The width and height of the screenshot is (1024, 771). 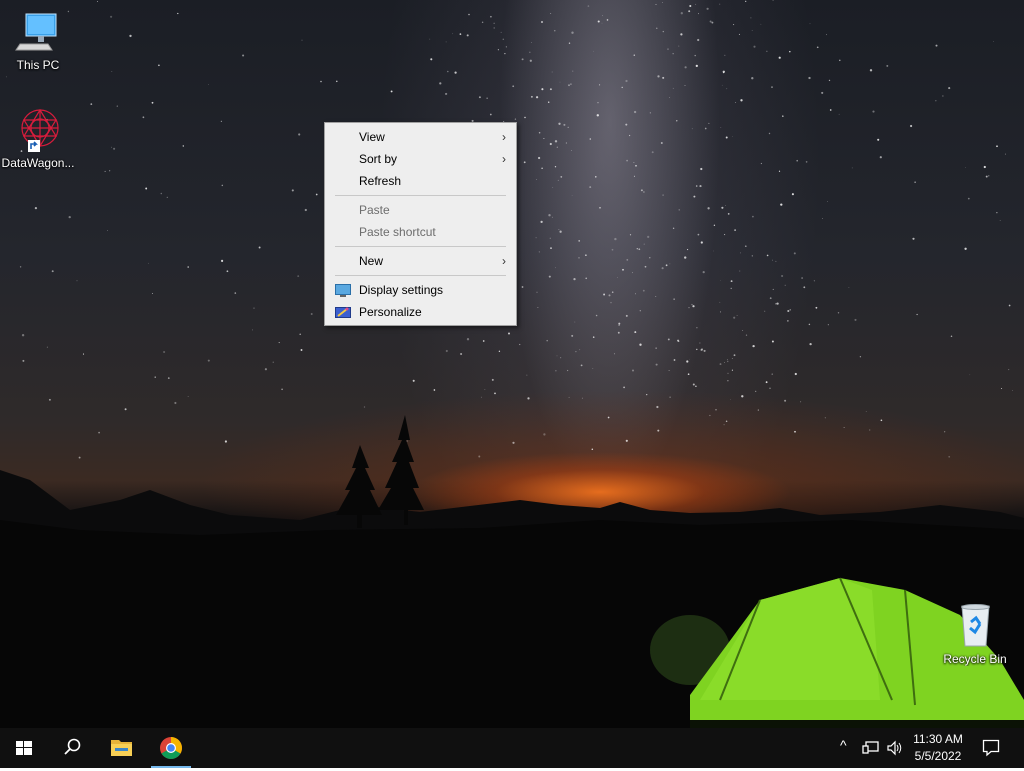 What do you see at coordinates (397, 232) in the screenshot?
I see `menu-item-label: Paste shortcut` at bounding box center [397, 232].